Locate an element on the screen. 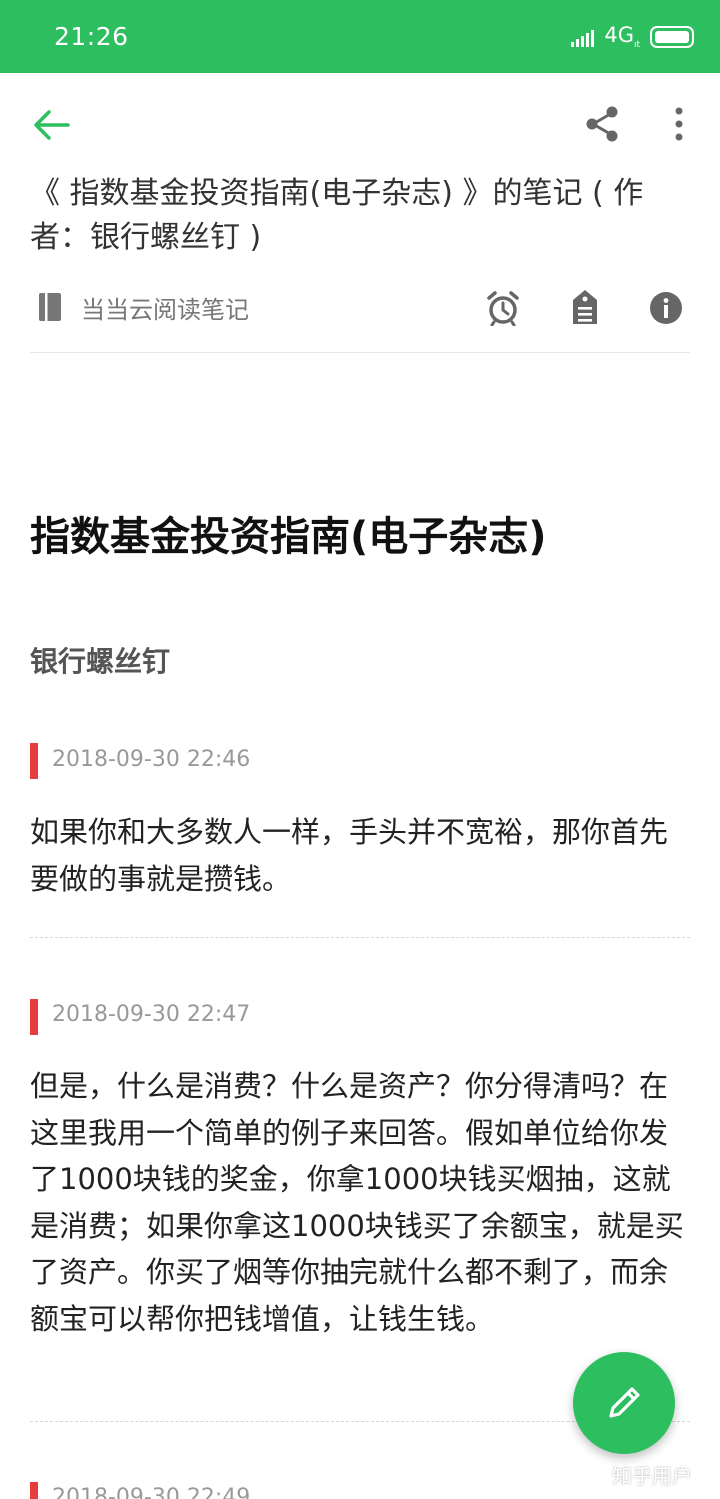 The image size is (720, 1499). alarm-icon is located at coordinates (503, 308).